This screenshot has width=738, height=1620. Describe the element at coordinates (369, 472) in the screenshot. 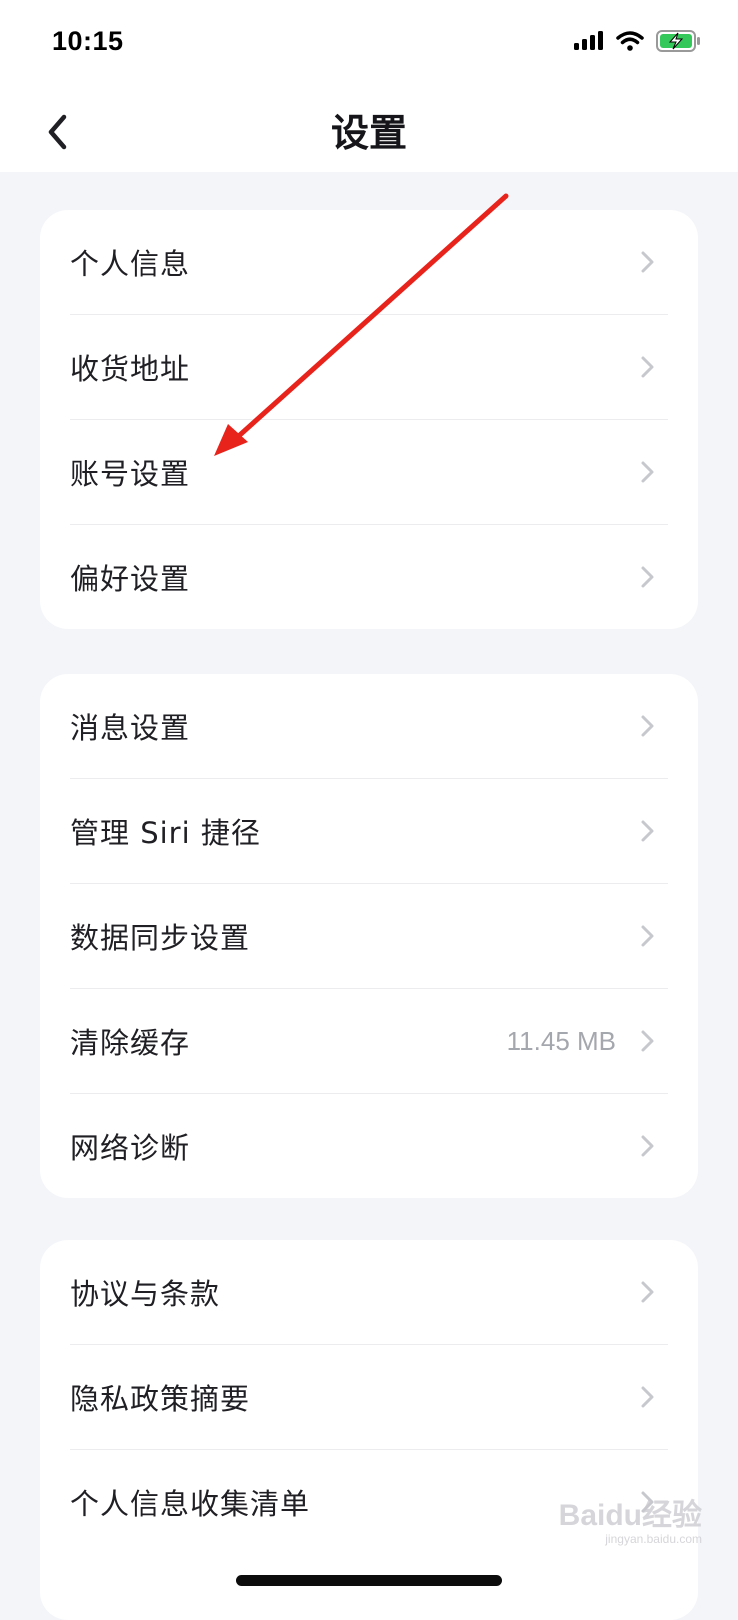

I see `settings-item-account-settings: 账号设置` at that location.